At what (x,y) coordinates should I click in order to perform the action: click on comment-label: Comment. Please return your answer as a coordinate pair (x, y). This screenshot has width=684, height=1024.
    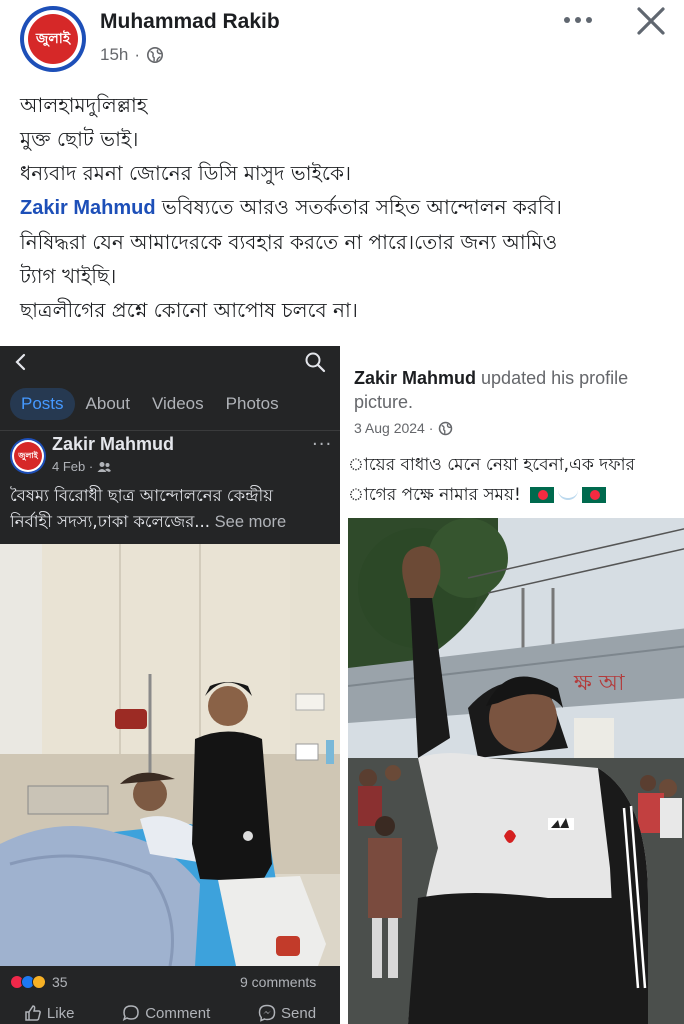
    Looking at the image, I should click on (178, 1013).